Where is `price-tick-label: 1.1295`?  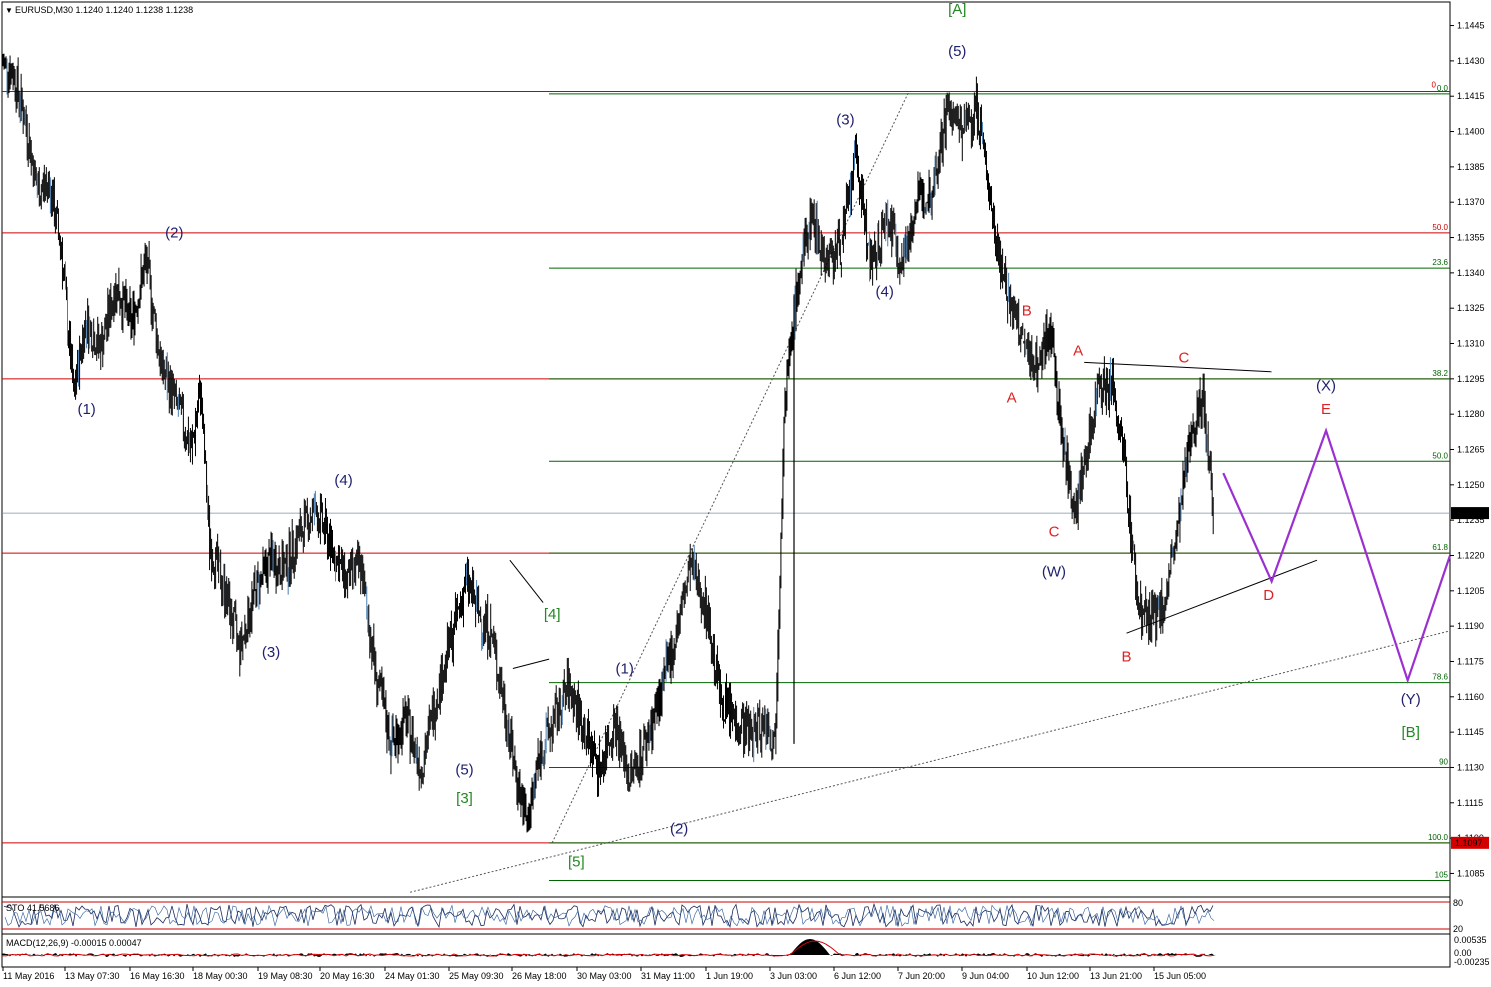 price-tick-label: 1.1295 is located at coordinates (1471, 379).